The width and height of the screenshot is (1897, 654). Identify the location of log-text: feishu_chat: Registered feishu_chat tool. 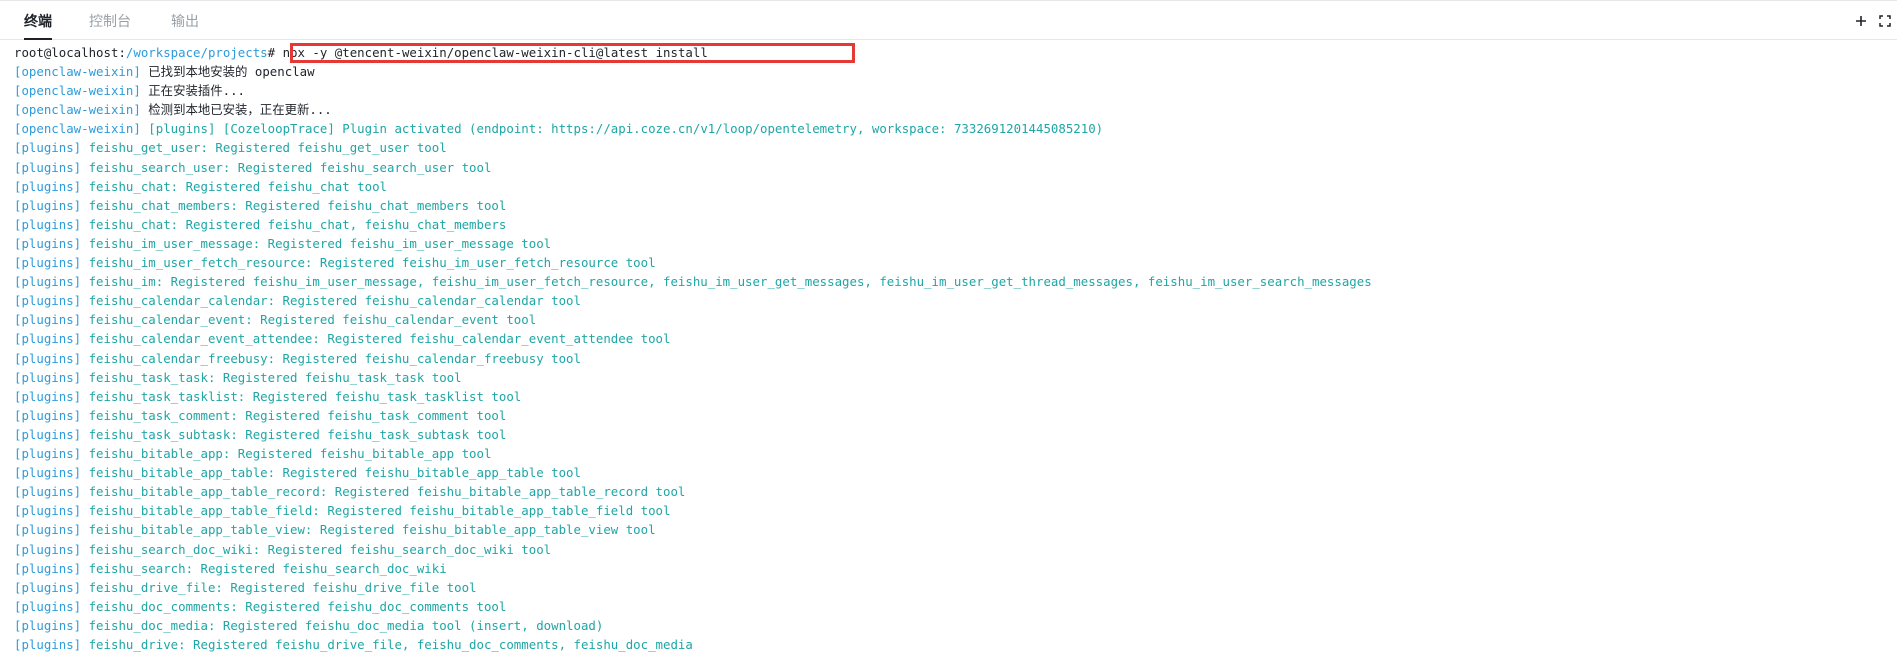
(234, 186).